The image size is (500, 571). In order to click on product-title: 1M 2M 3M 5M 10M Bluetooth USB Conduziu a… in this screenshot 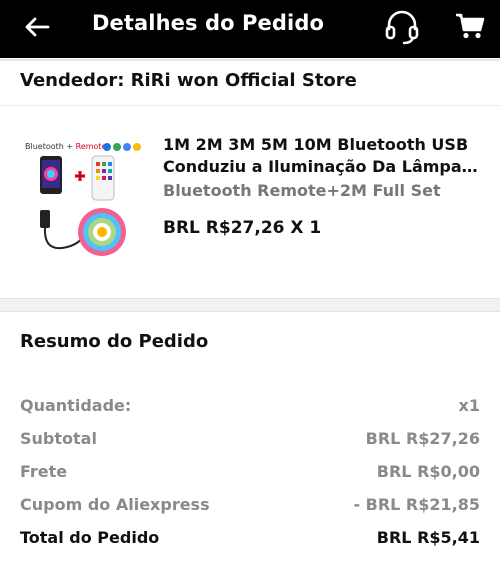, I will do `click(323, 156)`.